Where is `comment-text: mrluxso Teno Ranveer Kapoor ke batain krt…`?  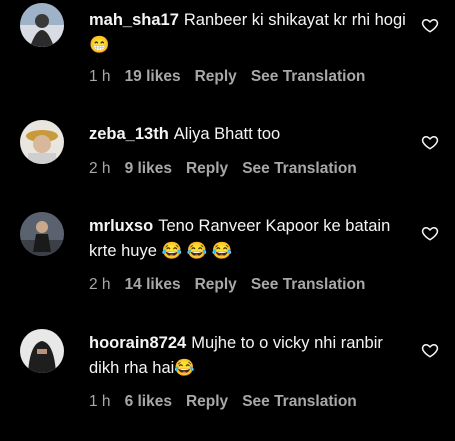
comment-text: mrluxso Teno Ranveer Kapoor ke batain krt… is located at coordinates (252, 239).